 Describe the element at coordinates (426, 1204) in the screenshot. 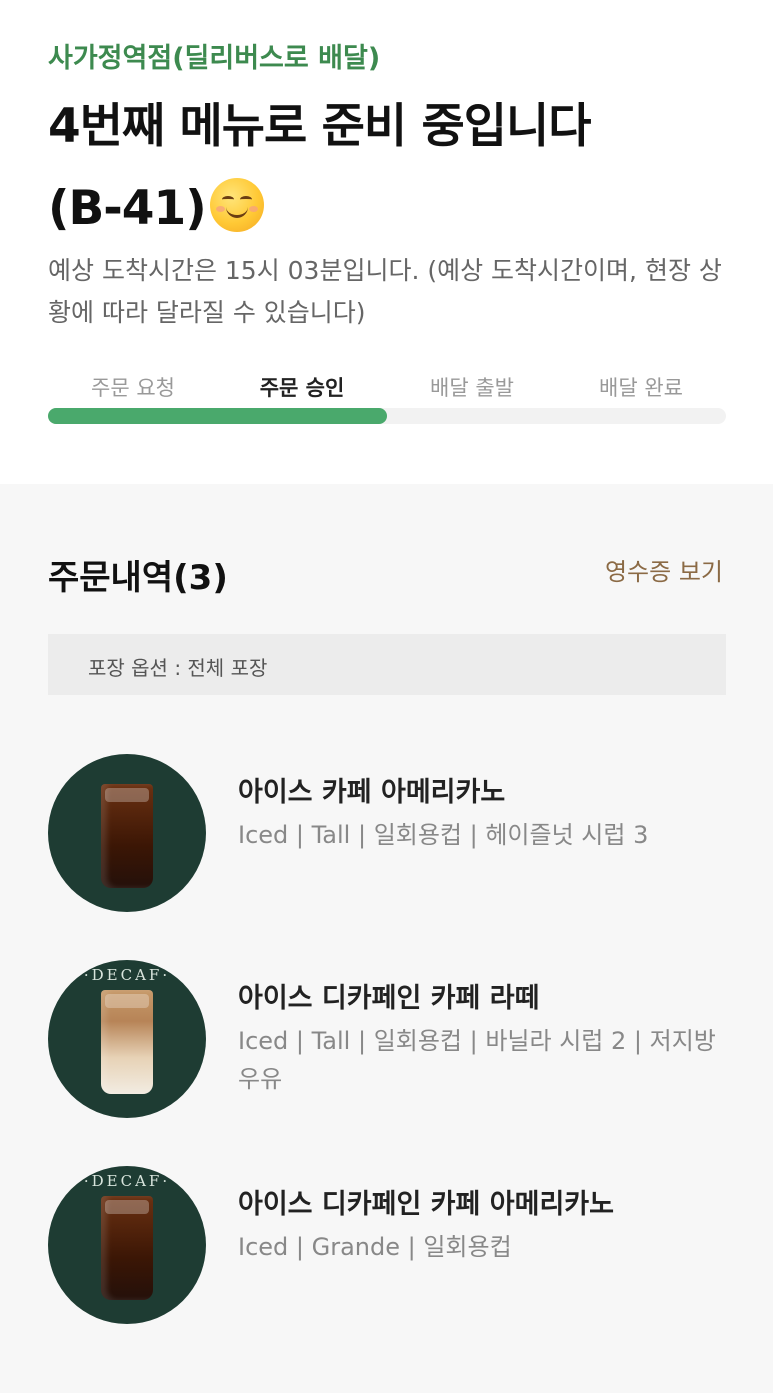

I see `item-name: 아이스 디카페인 카페 아메리카노` at that location.